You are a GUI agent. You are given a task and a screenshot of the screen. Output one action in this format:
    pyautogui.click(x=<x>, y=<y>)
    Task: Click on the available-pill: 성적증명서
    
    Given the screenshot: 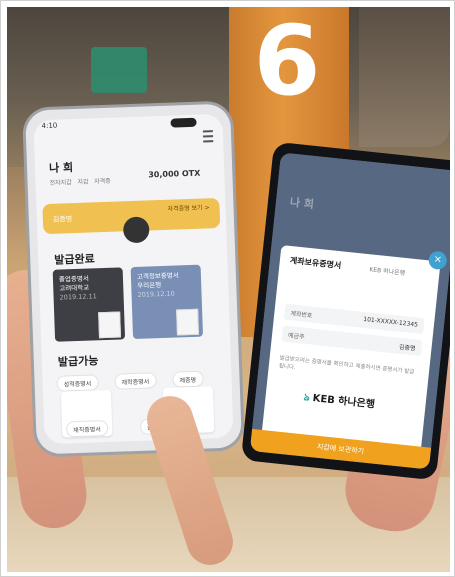 What is the action you would take?
    pyautogui.click(x=77, y=383)
    